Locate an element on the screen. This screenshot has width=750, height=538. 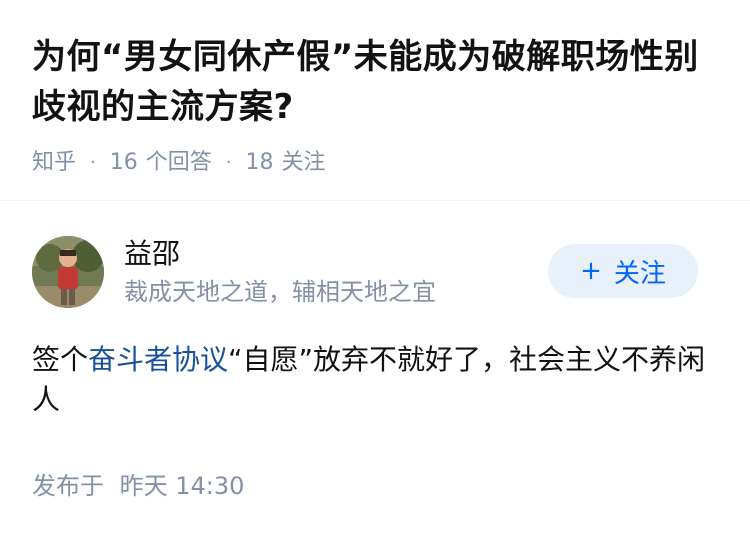
answer-text-before: 签个 is located at coordinates (60, 359).